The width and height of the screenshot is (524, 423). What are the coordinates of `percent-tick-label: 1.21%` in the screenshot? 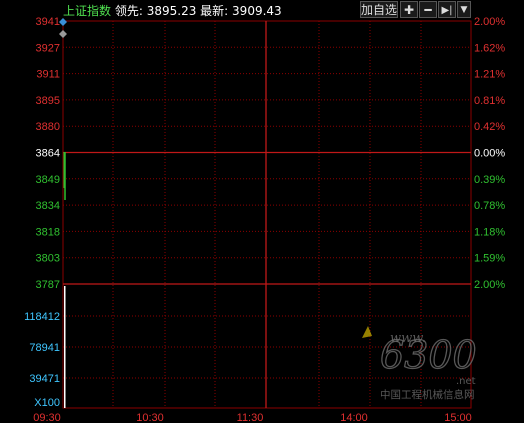 It's located at (489, 75).